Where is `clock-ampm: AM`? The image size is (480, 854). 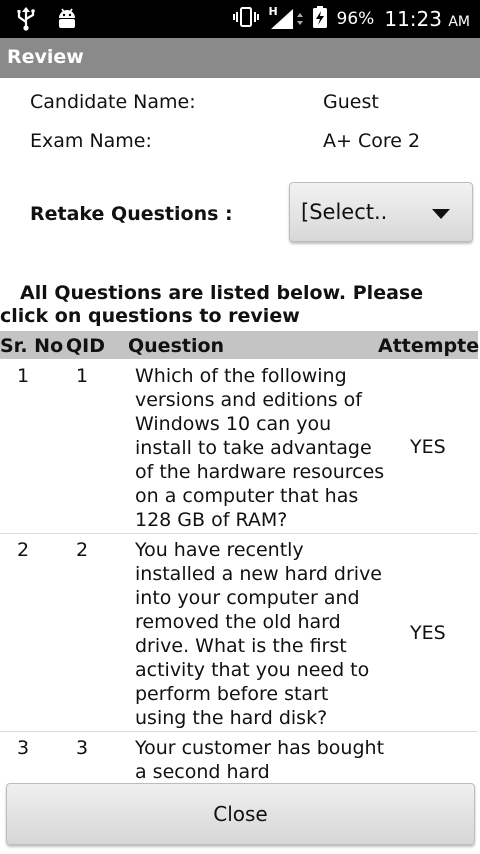 clock-ampm: AM is located at coordinates (459, 22).